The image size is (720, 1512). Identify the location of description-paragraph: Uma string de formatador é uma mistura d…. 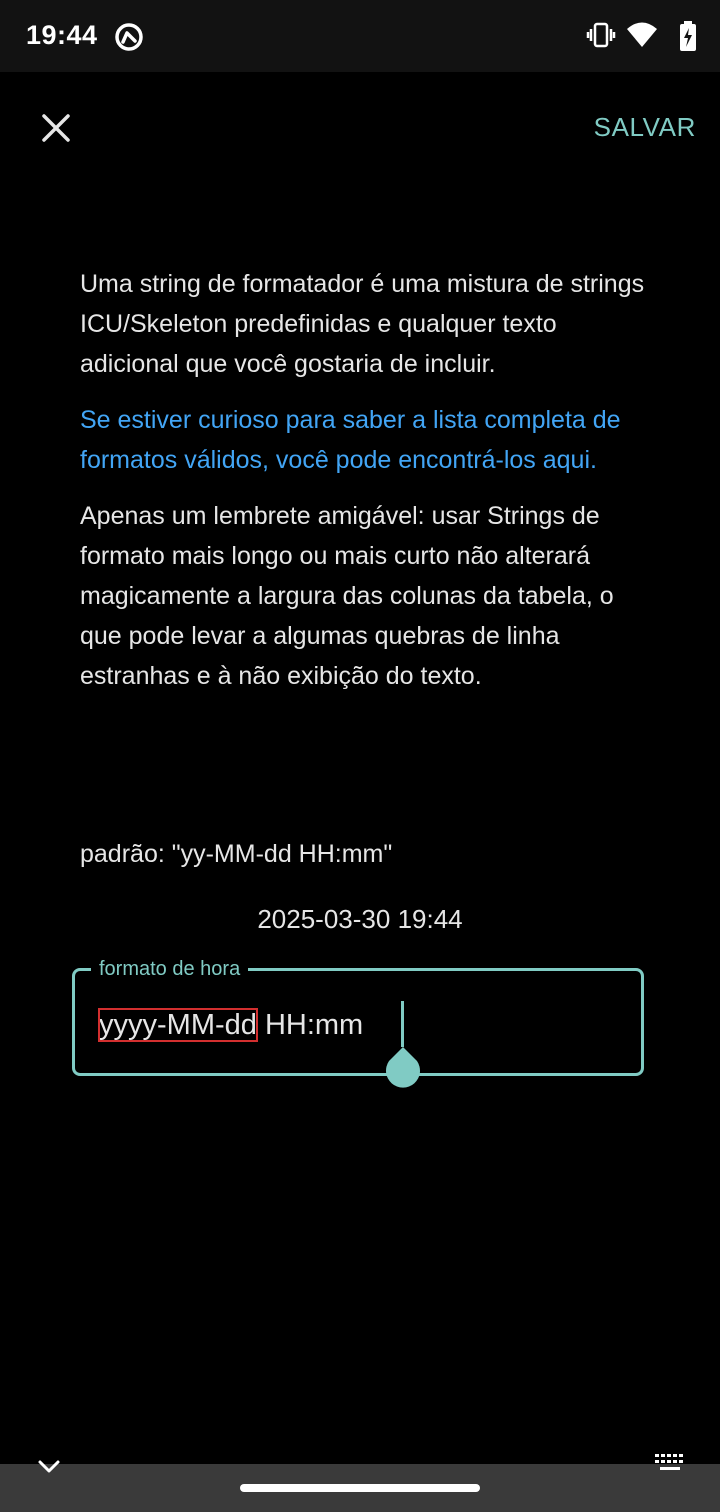
(362, 324).